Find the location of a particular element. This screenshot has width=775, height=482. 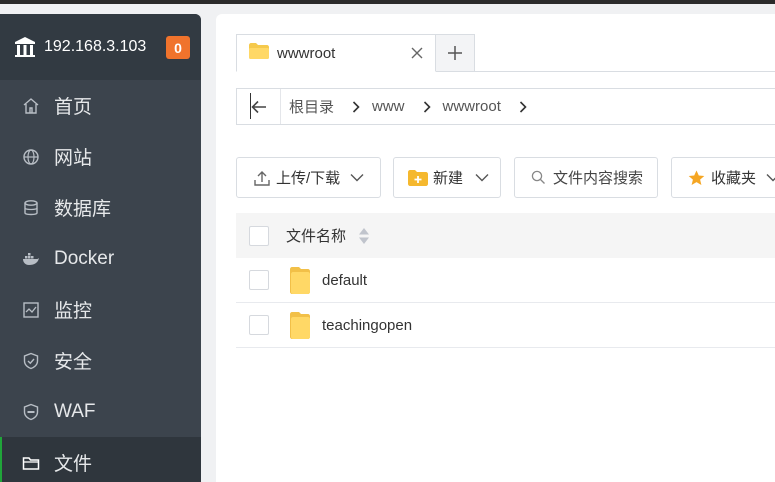

new-folder-icon is located at coordinates (418, 177).